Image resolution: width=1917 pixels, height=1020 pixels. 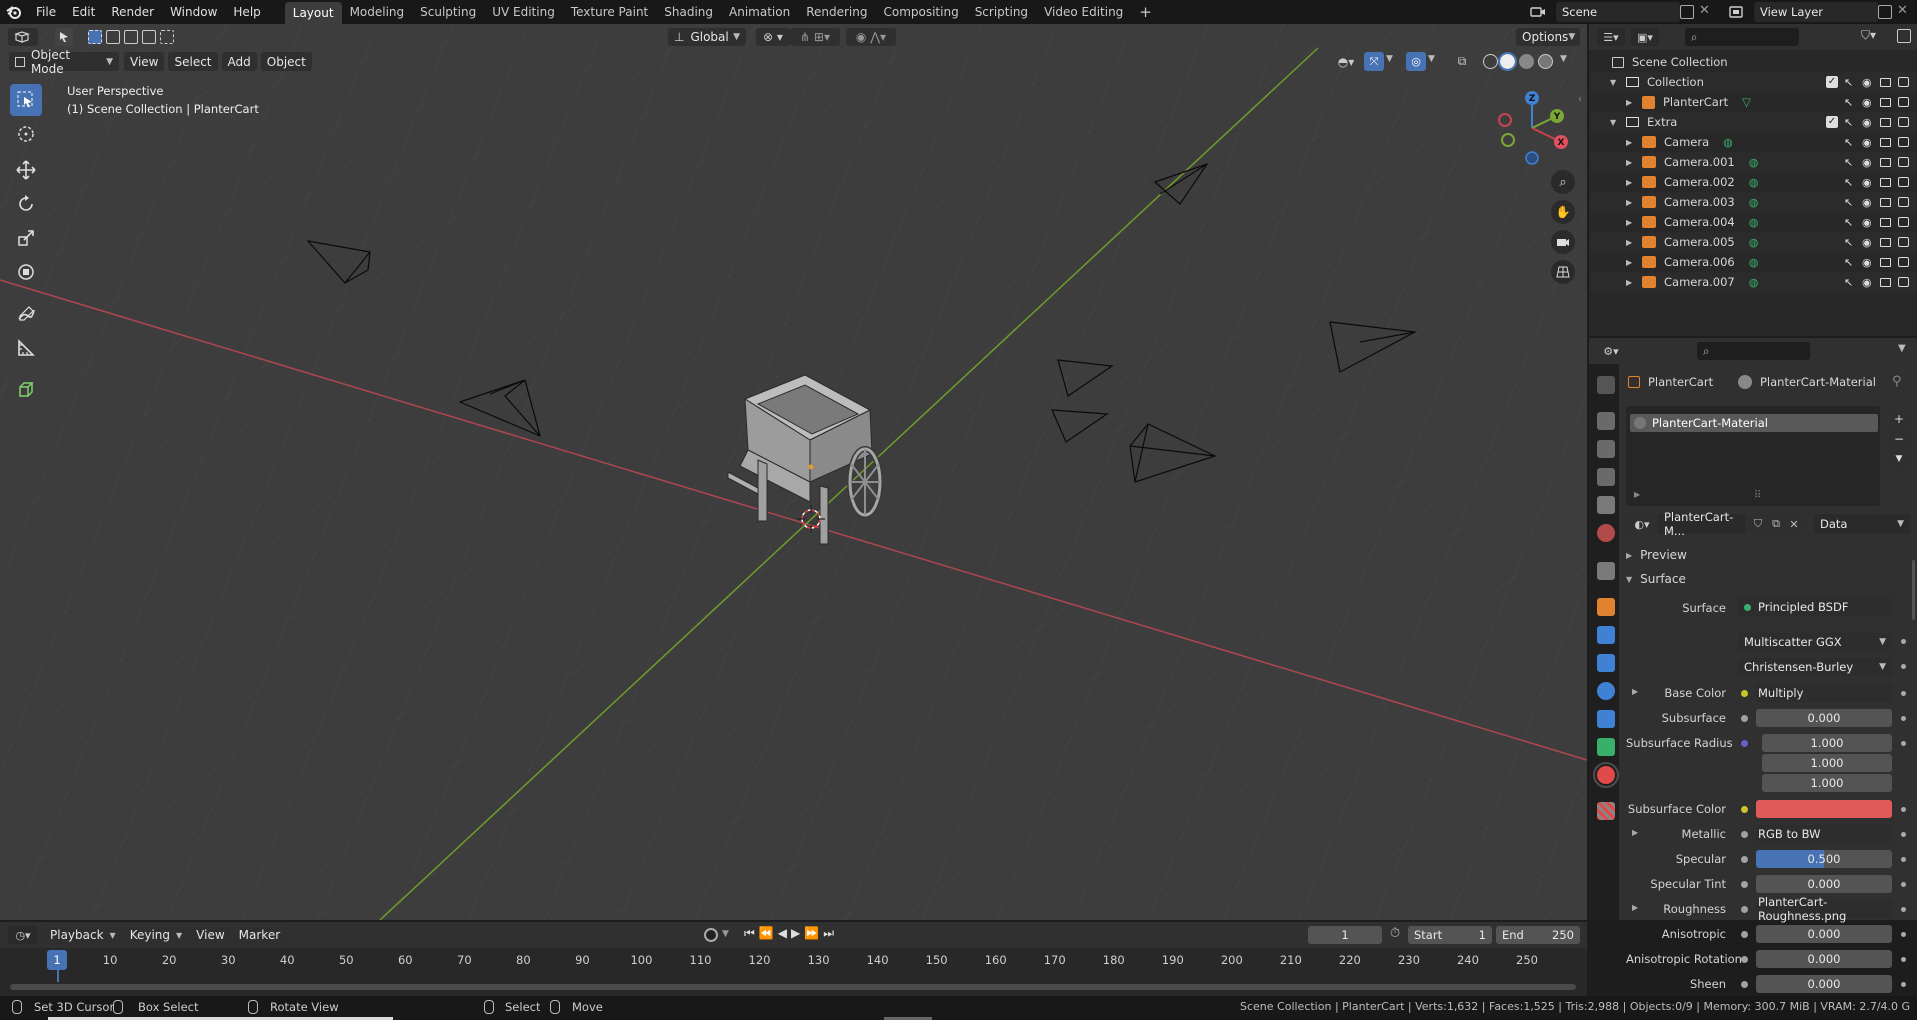 I want to click on play-icon: ▶, so click(x=795, y=933).